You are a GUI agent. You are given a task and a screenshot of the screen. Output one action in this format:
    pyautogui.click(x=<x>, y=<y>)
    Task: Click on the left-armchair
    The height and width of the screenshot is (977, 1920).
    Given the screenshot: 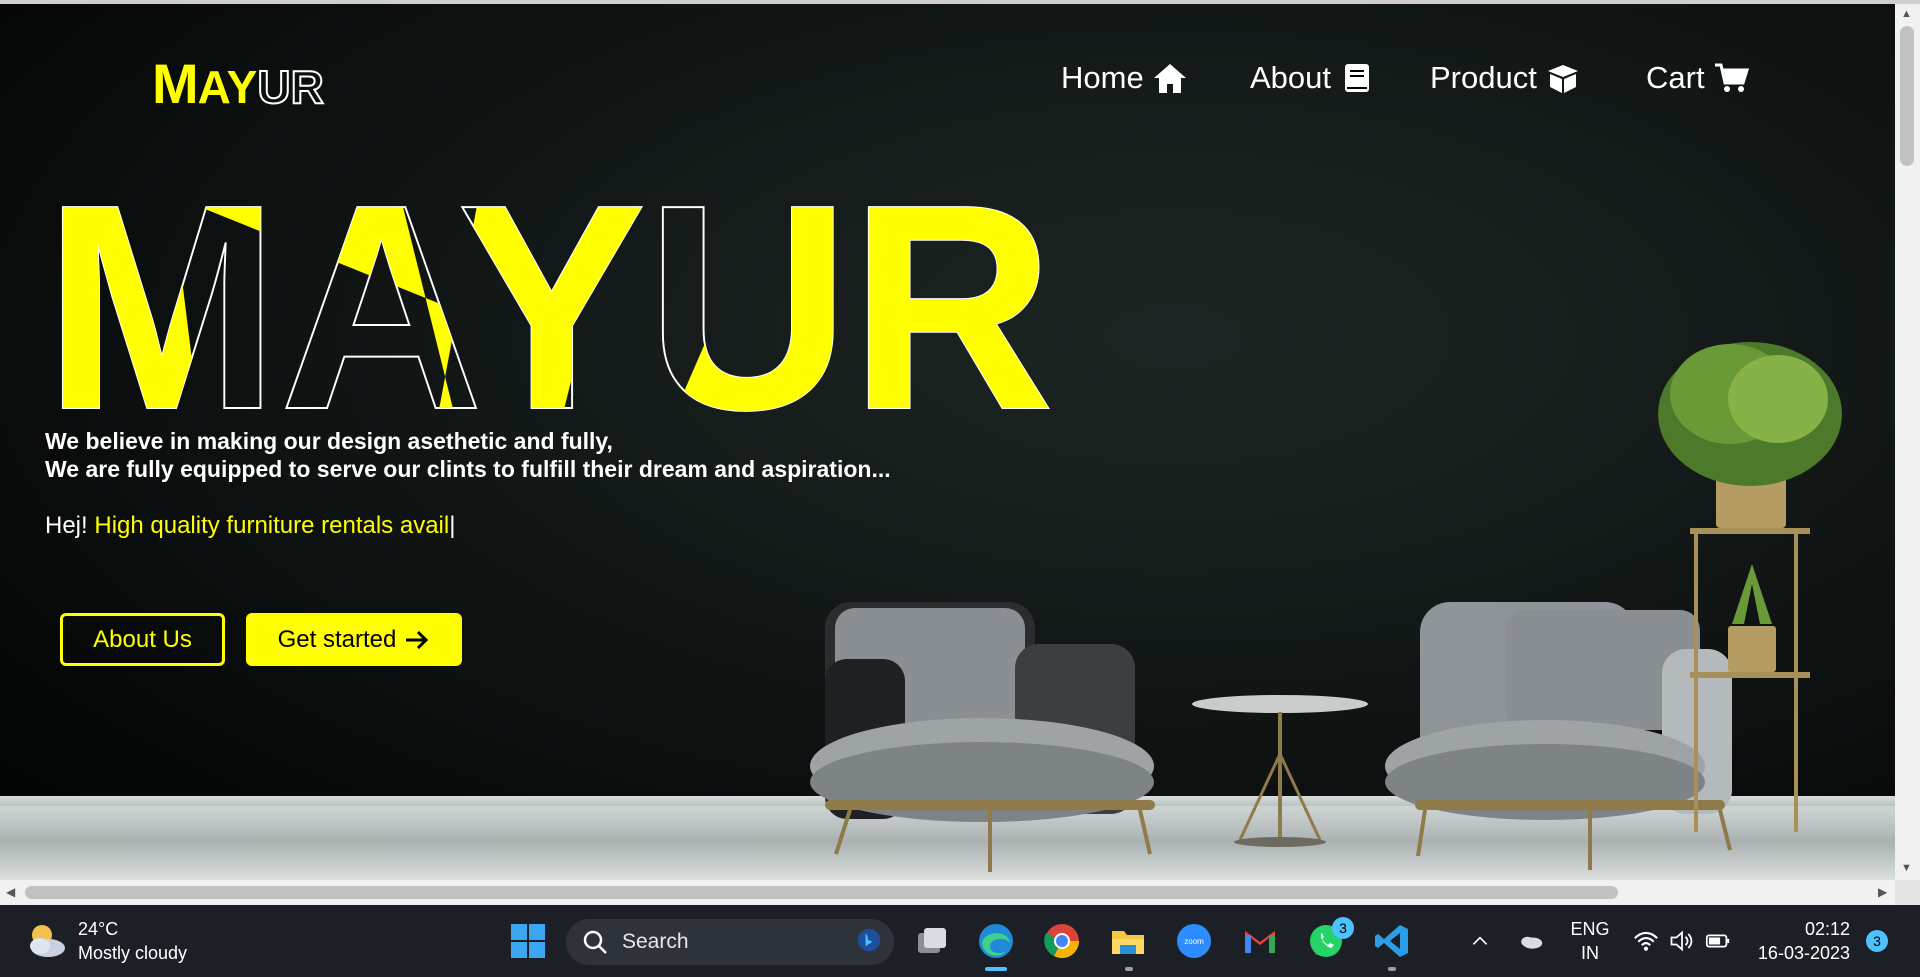 What is the action you would take?
    pyautogui.click(x=982, y=737)
    